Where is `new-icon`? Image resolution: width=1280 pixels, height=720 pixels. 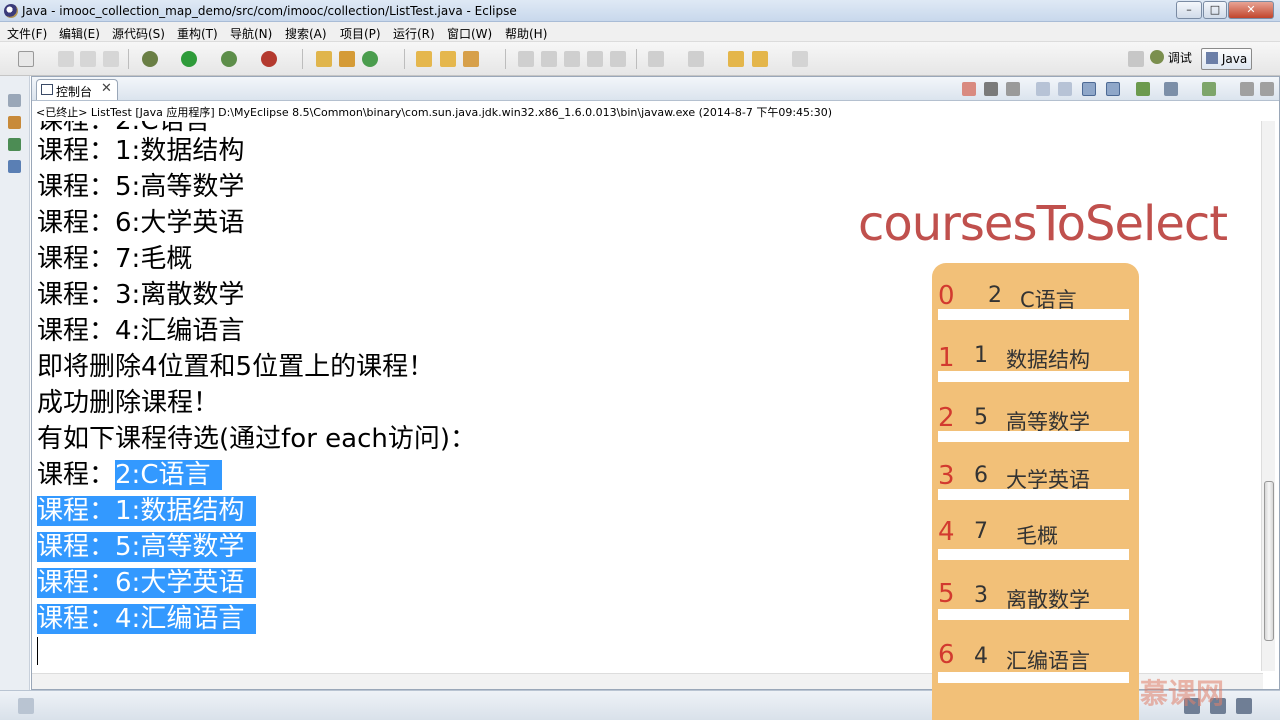
new-icon is located at coordinates (26, 59).